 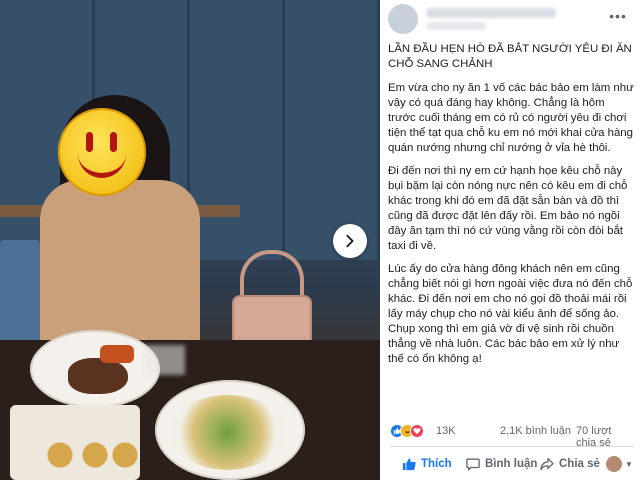 What do you see at coordinates (535, 431) in the screenshot?
I see `comment-count: 2,1K bình luận` at bounding box center [535, 431].